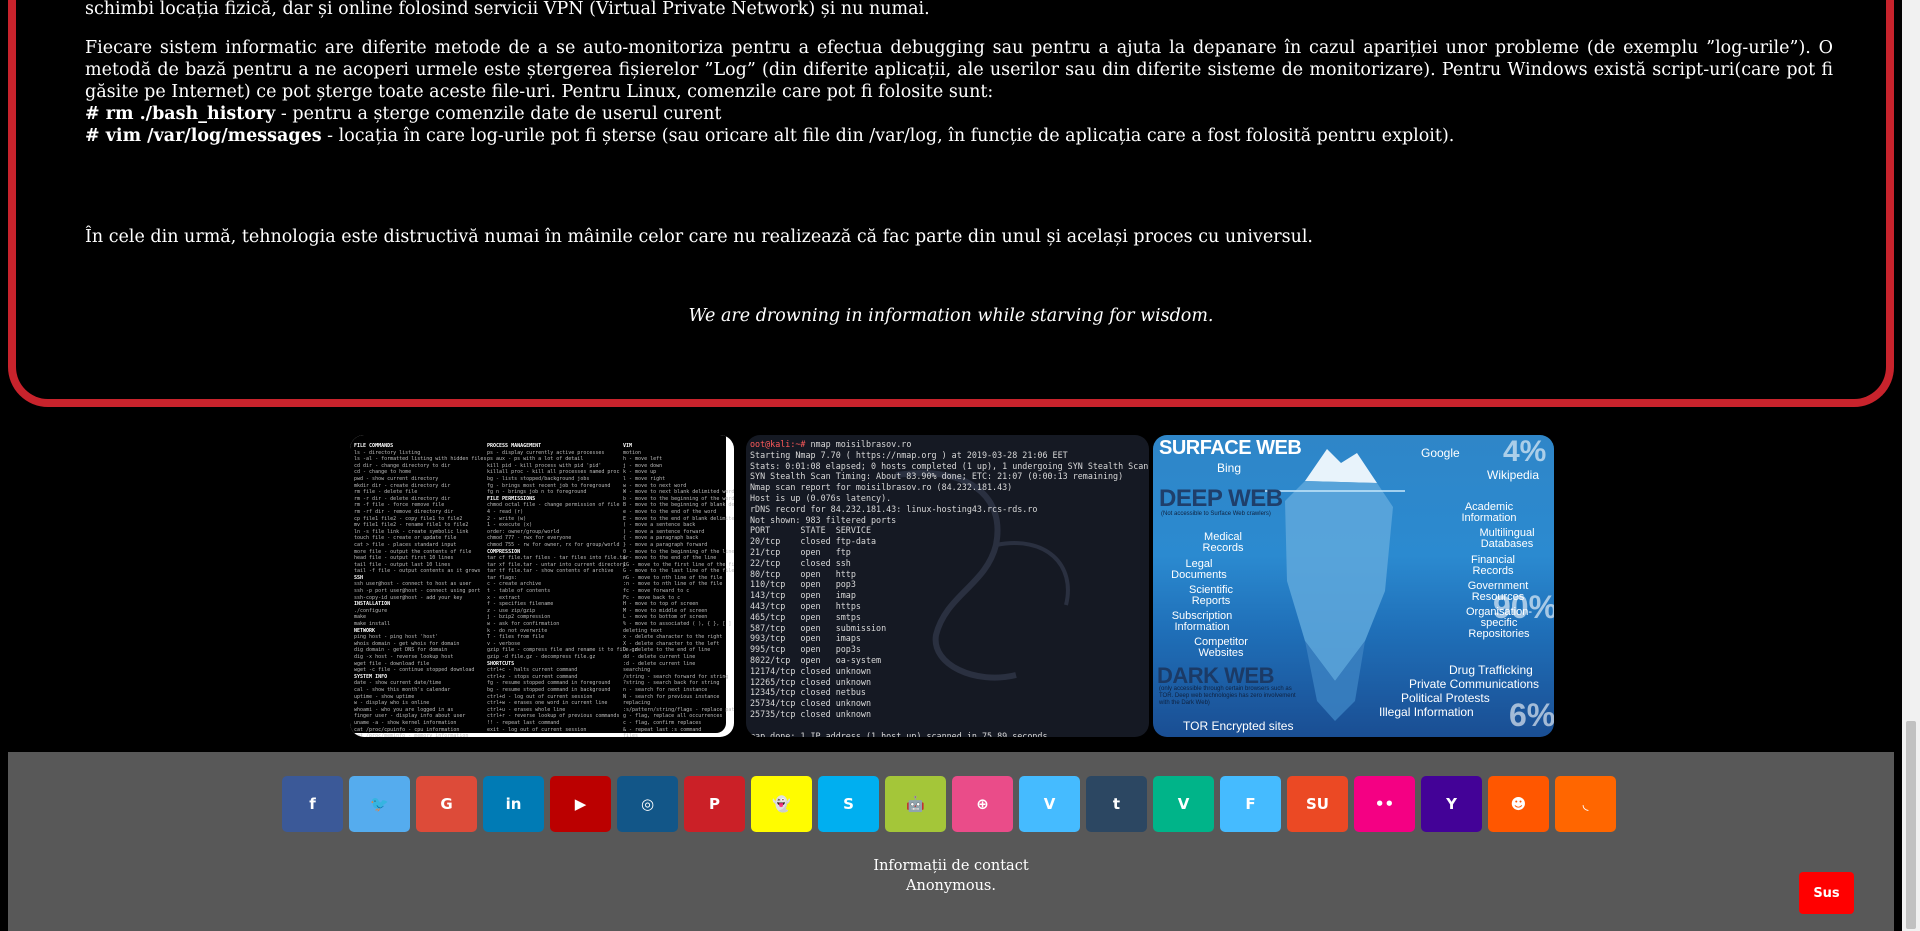 This screenshot has height=931, width=1920. I want to click on cheatsheet-line: mv file1 file2 - rename file1 to file2, so click(411, 525).